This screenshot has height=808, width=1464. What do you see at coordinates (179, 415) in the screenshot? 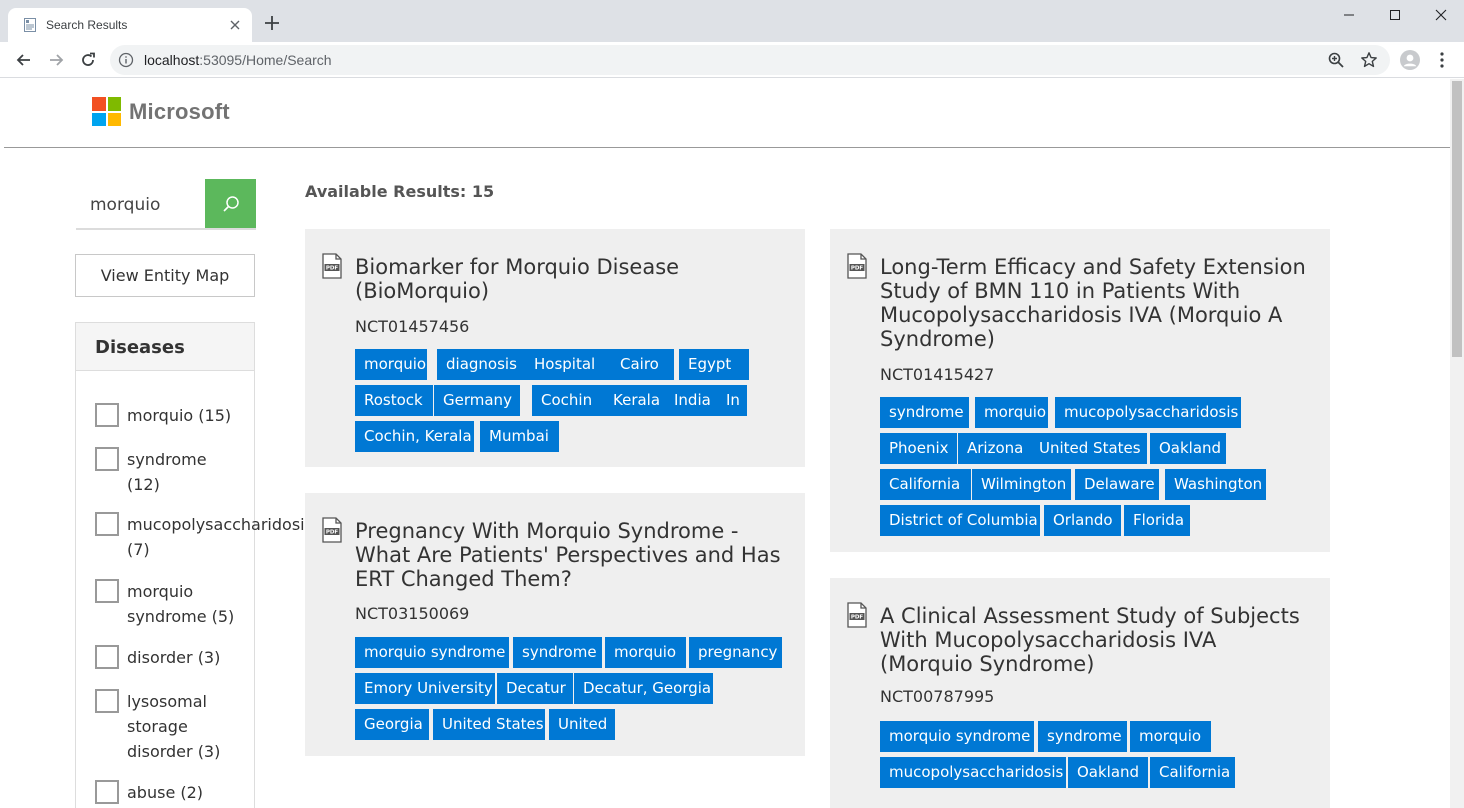
I see `facet-label: morquio (15)` at bounding box center [179, 415].